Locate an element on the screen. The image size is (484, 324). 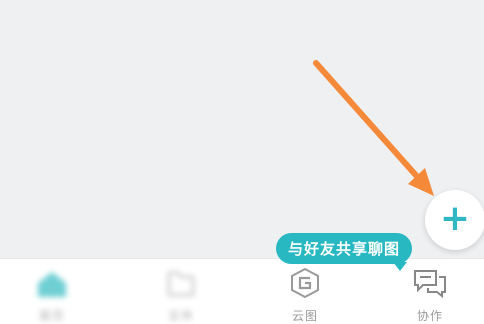
tab-files-label: 文件 is located at coordinates (180, 316).